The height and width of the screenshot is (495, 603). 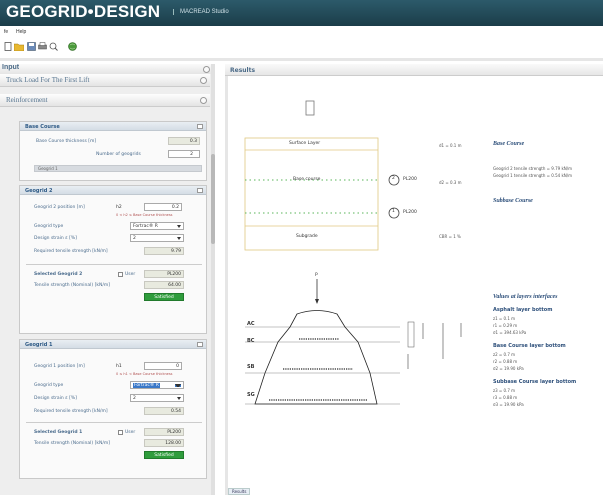 What do you see at coordinates (21, 32) in the screenshot?
I see `menu-help: Help` at bounding box center [21, 32].